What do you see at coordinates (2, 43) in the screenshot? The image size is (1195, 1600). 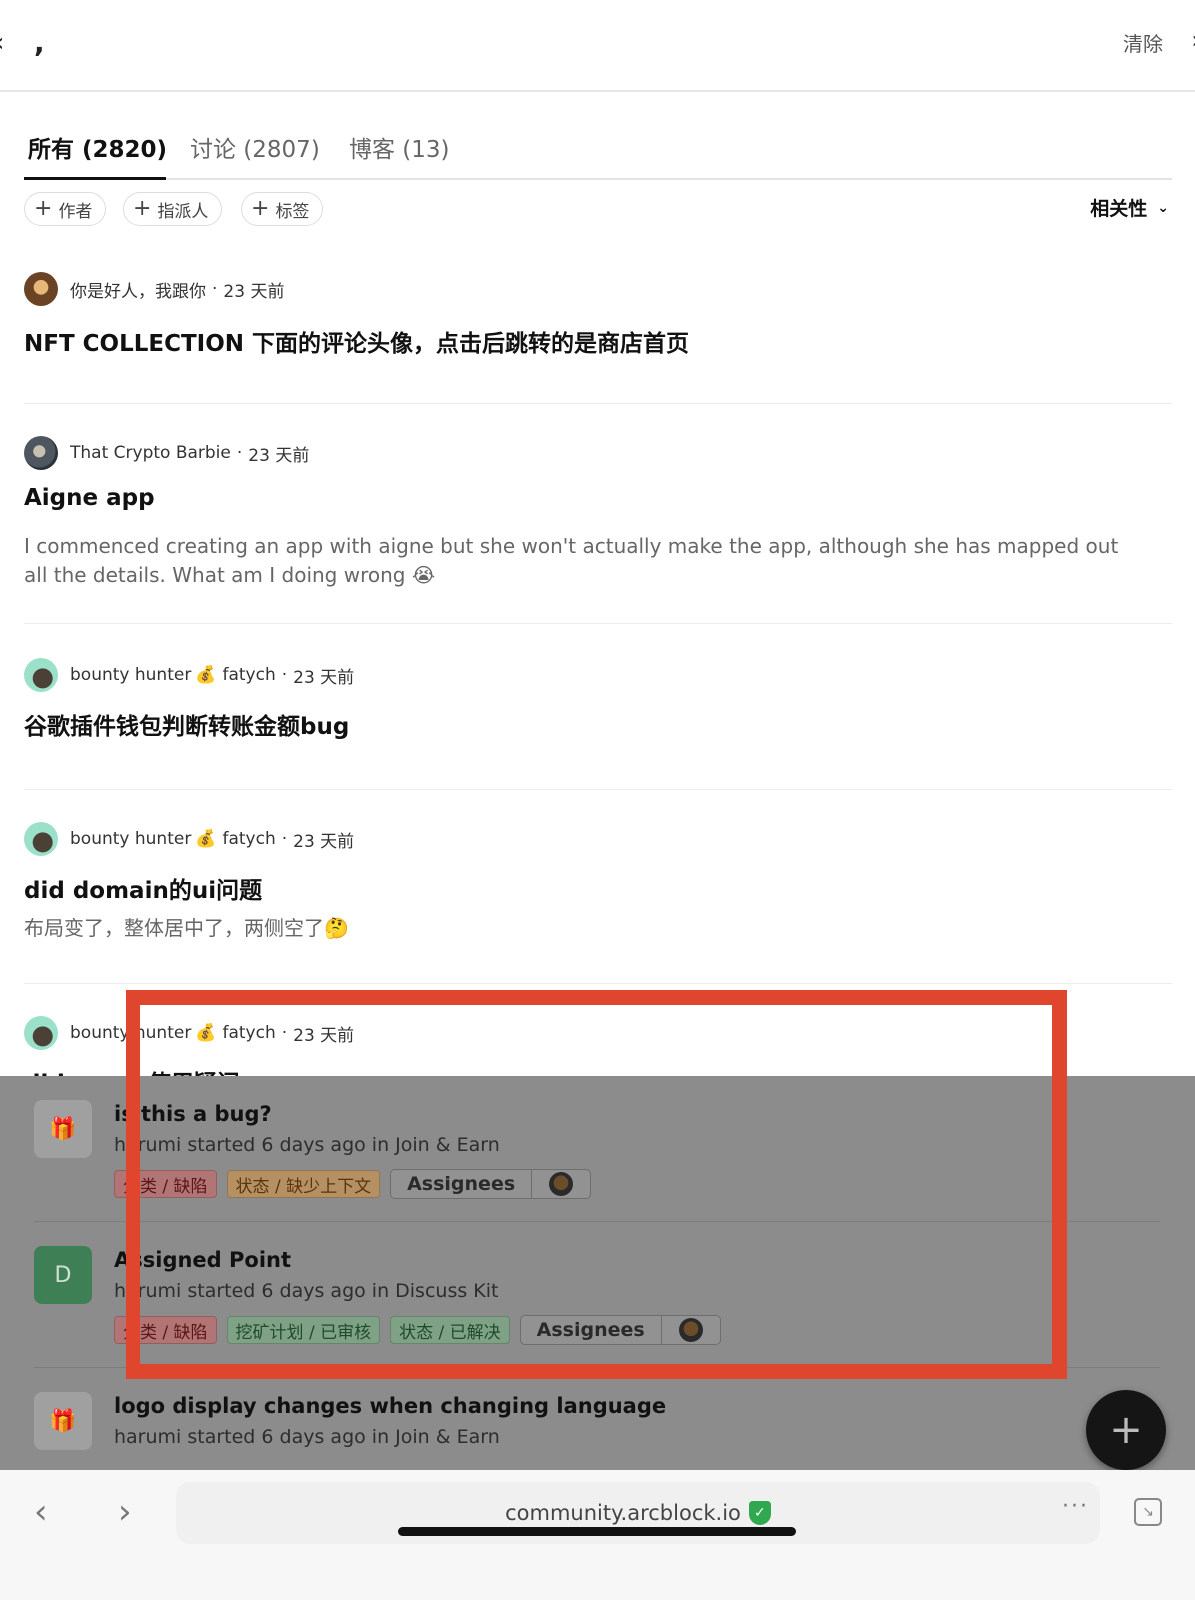 I see `back-chevron-icon: ‹` at bounding box center [2, 43].